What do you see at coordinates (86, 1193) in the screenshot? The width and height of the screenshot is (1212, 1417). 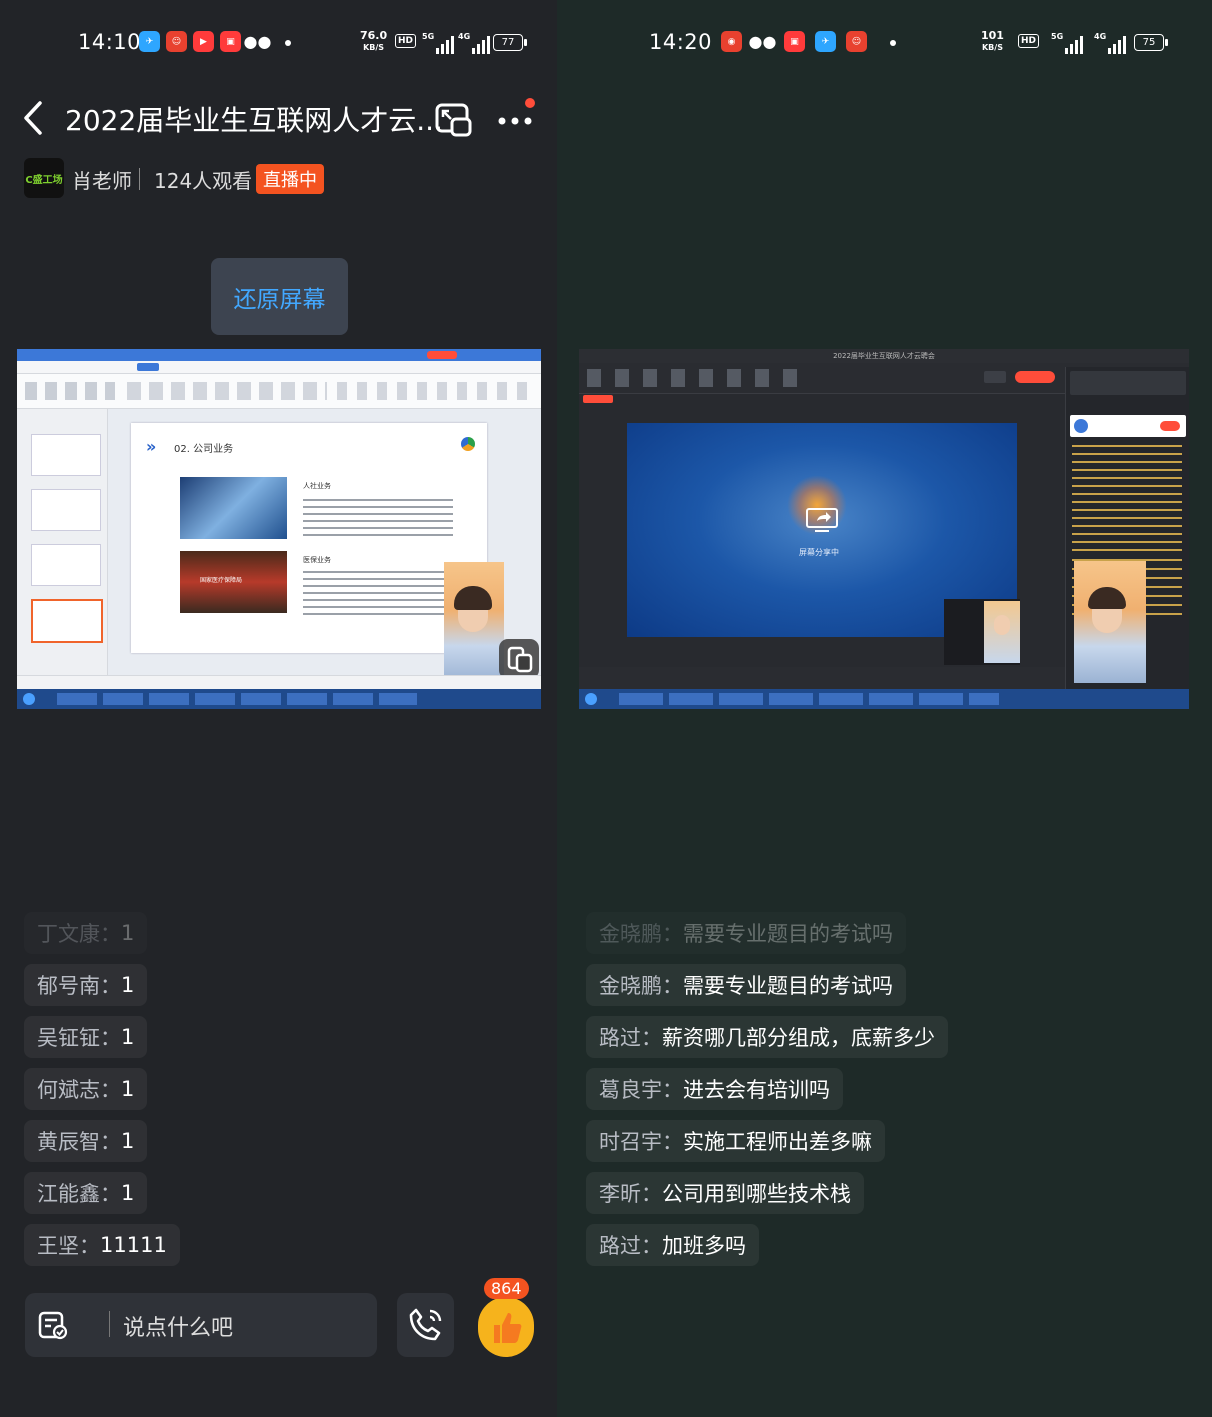 I see `comment-item: 江能鑫： 1` at bounding box center [86, 1193].